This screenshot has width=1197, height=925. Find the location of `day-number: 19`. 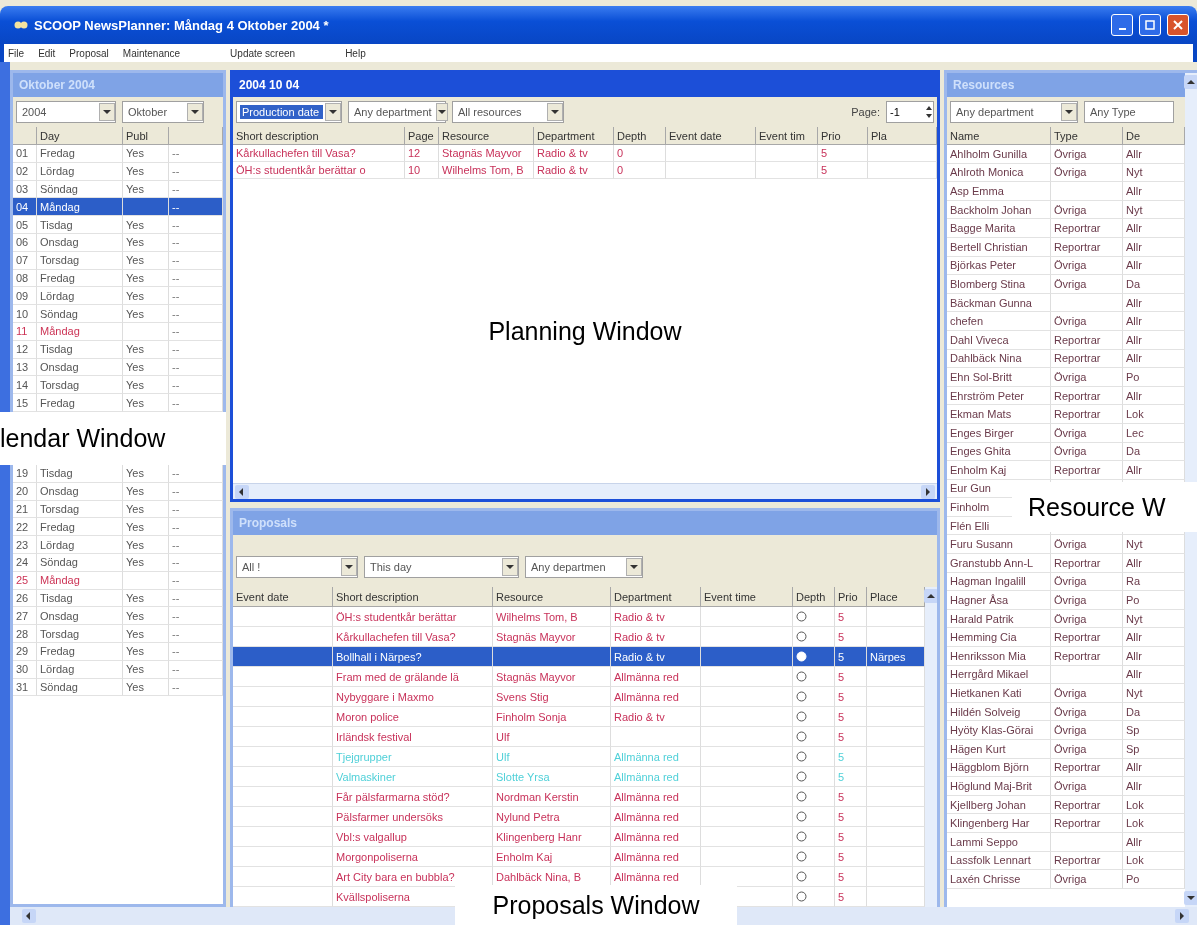

day-number: 19 is located at coordinates (25, 473).